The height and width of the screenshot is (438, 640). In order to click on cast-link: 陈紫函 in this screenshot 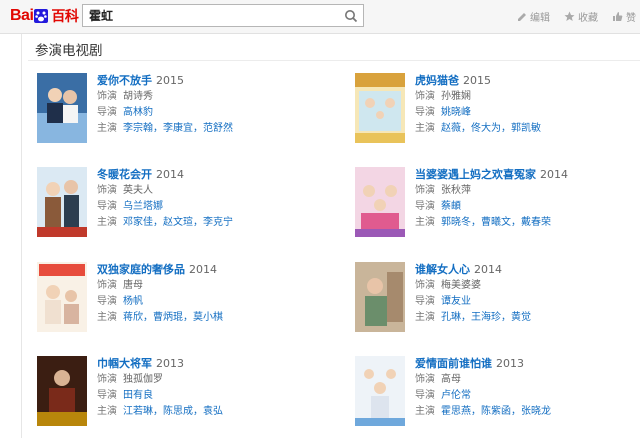, I will do `click(496, 411)`.